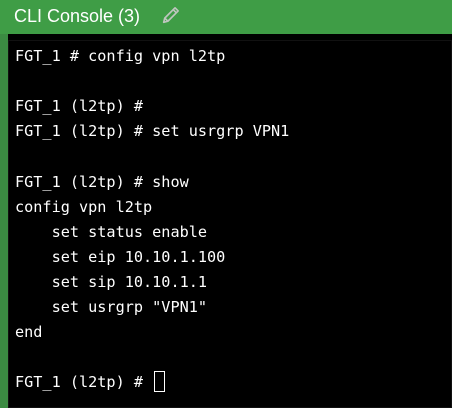 The width and height of the screenshot is (452, 408). Describe the element at coordinates (120, 56) in the screenshot. I see `terminal-line: FGT_1 # config vpn l2tp` at that location.